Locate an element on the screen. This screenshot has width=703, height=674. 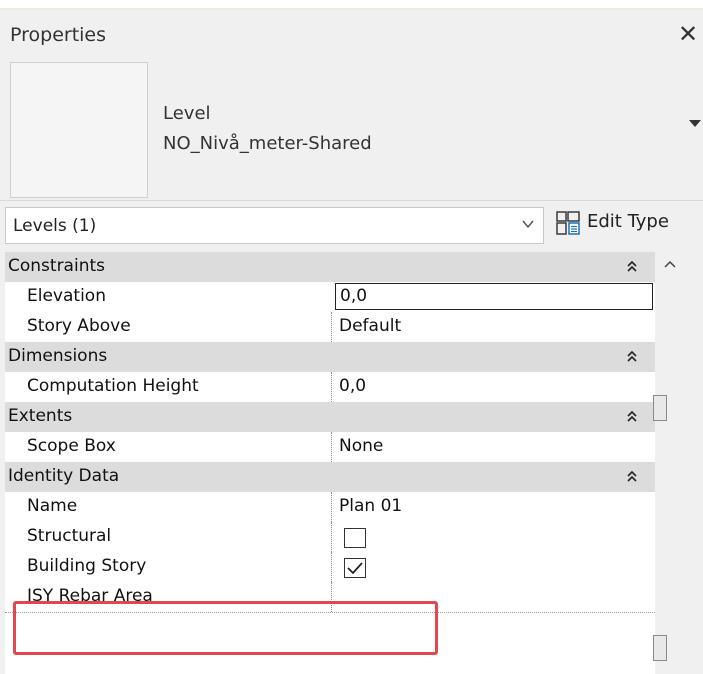
property-row-building-story: Building Story is located at coordinates (330, 567).